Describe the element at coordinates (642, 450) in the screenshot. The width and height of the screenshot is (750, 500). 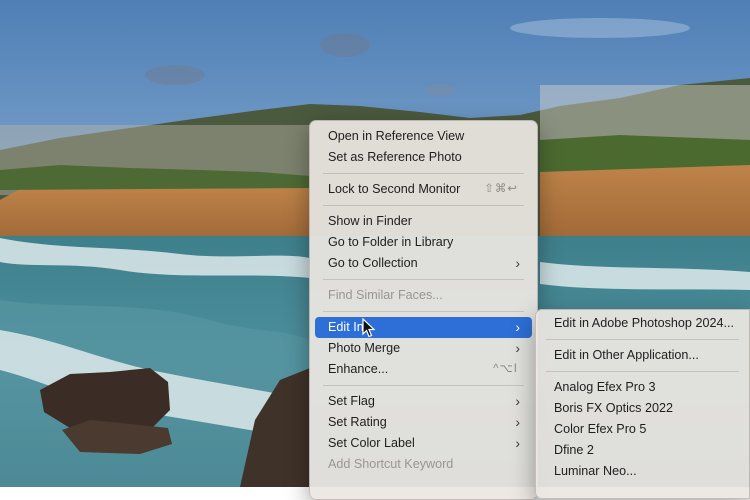
I see `submenu-item-dfine-2: Dfine 2` at that location.